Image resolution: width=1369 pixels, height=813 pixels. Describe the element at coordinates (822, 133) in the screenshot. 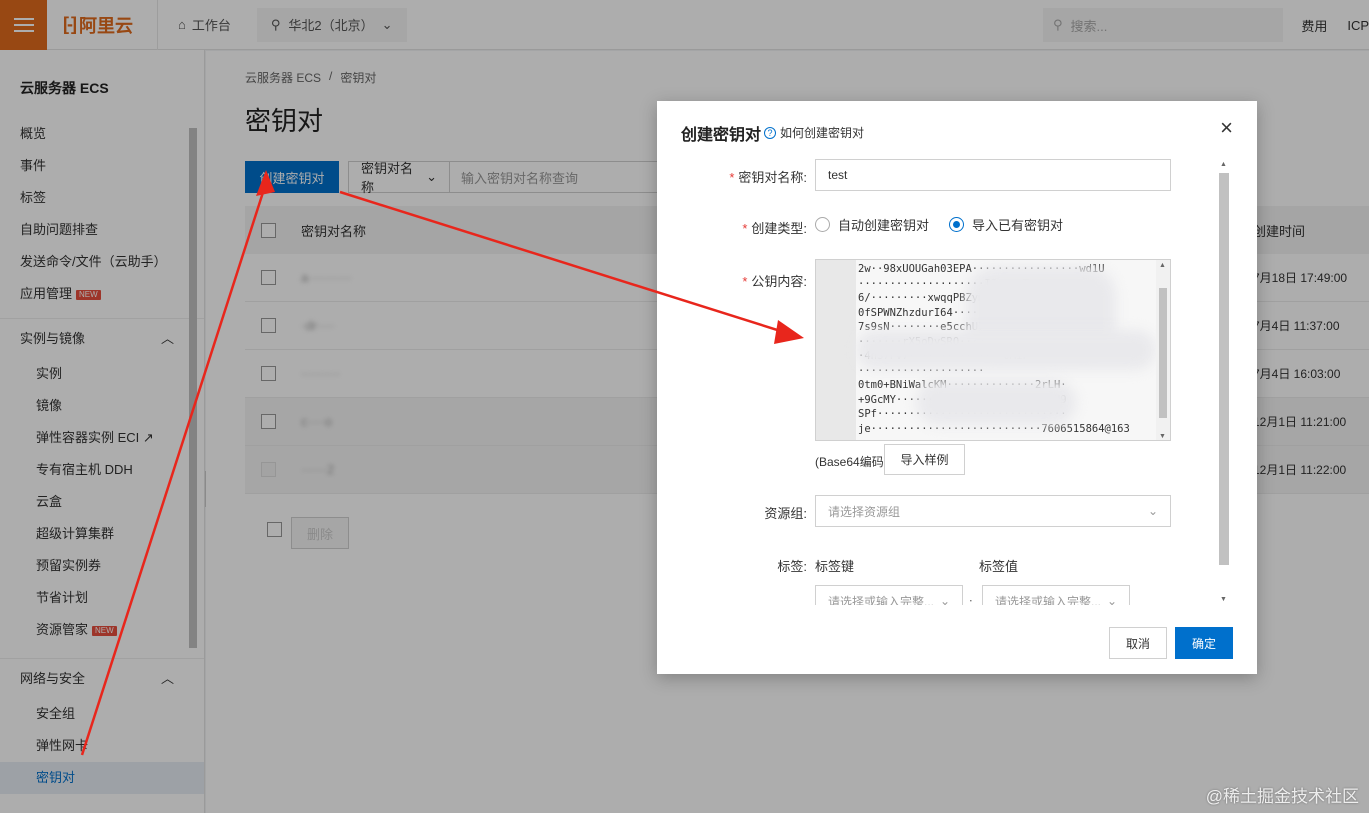

I see `help-link-label: 如何创建密钥对` at that location.